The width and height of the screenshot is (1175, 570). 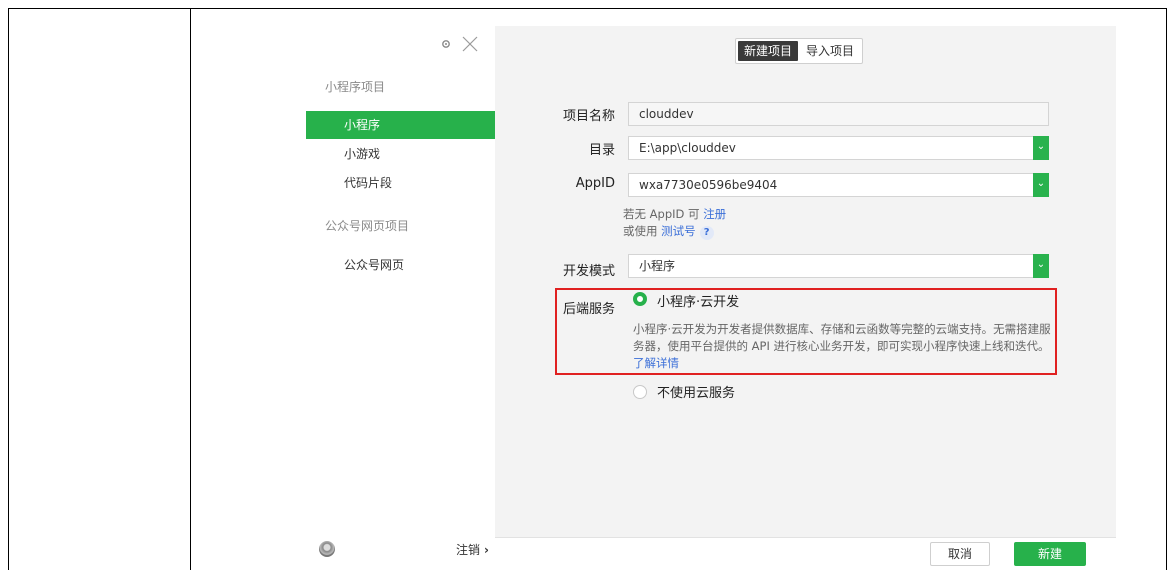 I want to click on sidebar-item-minigame: 小游戏, so click(x=400, y=154).